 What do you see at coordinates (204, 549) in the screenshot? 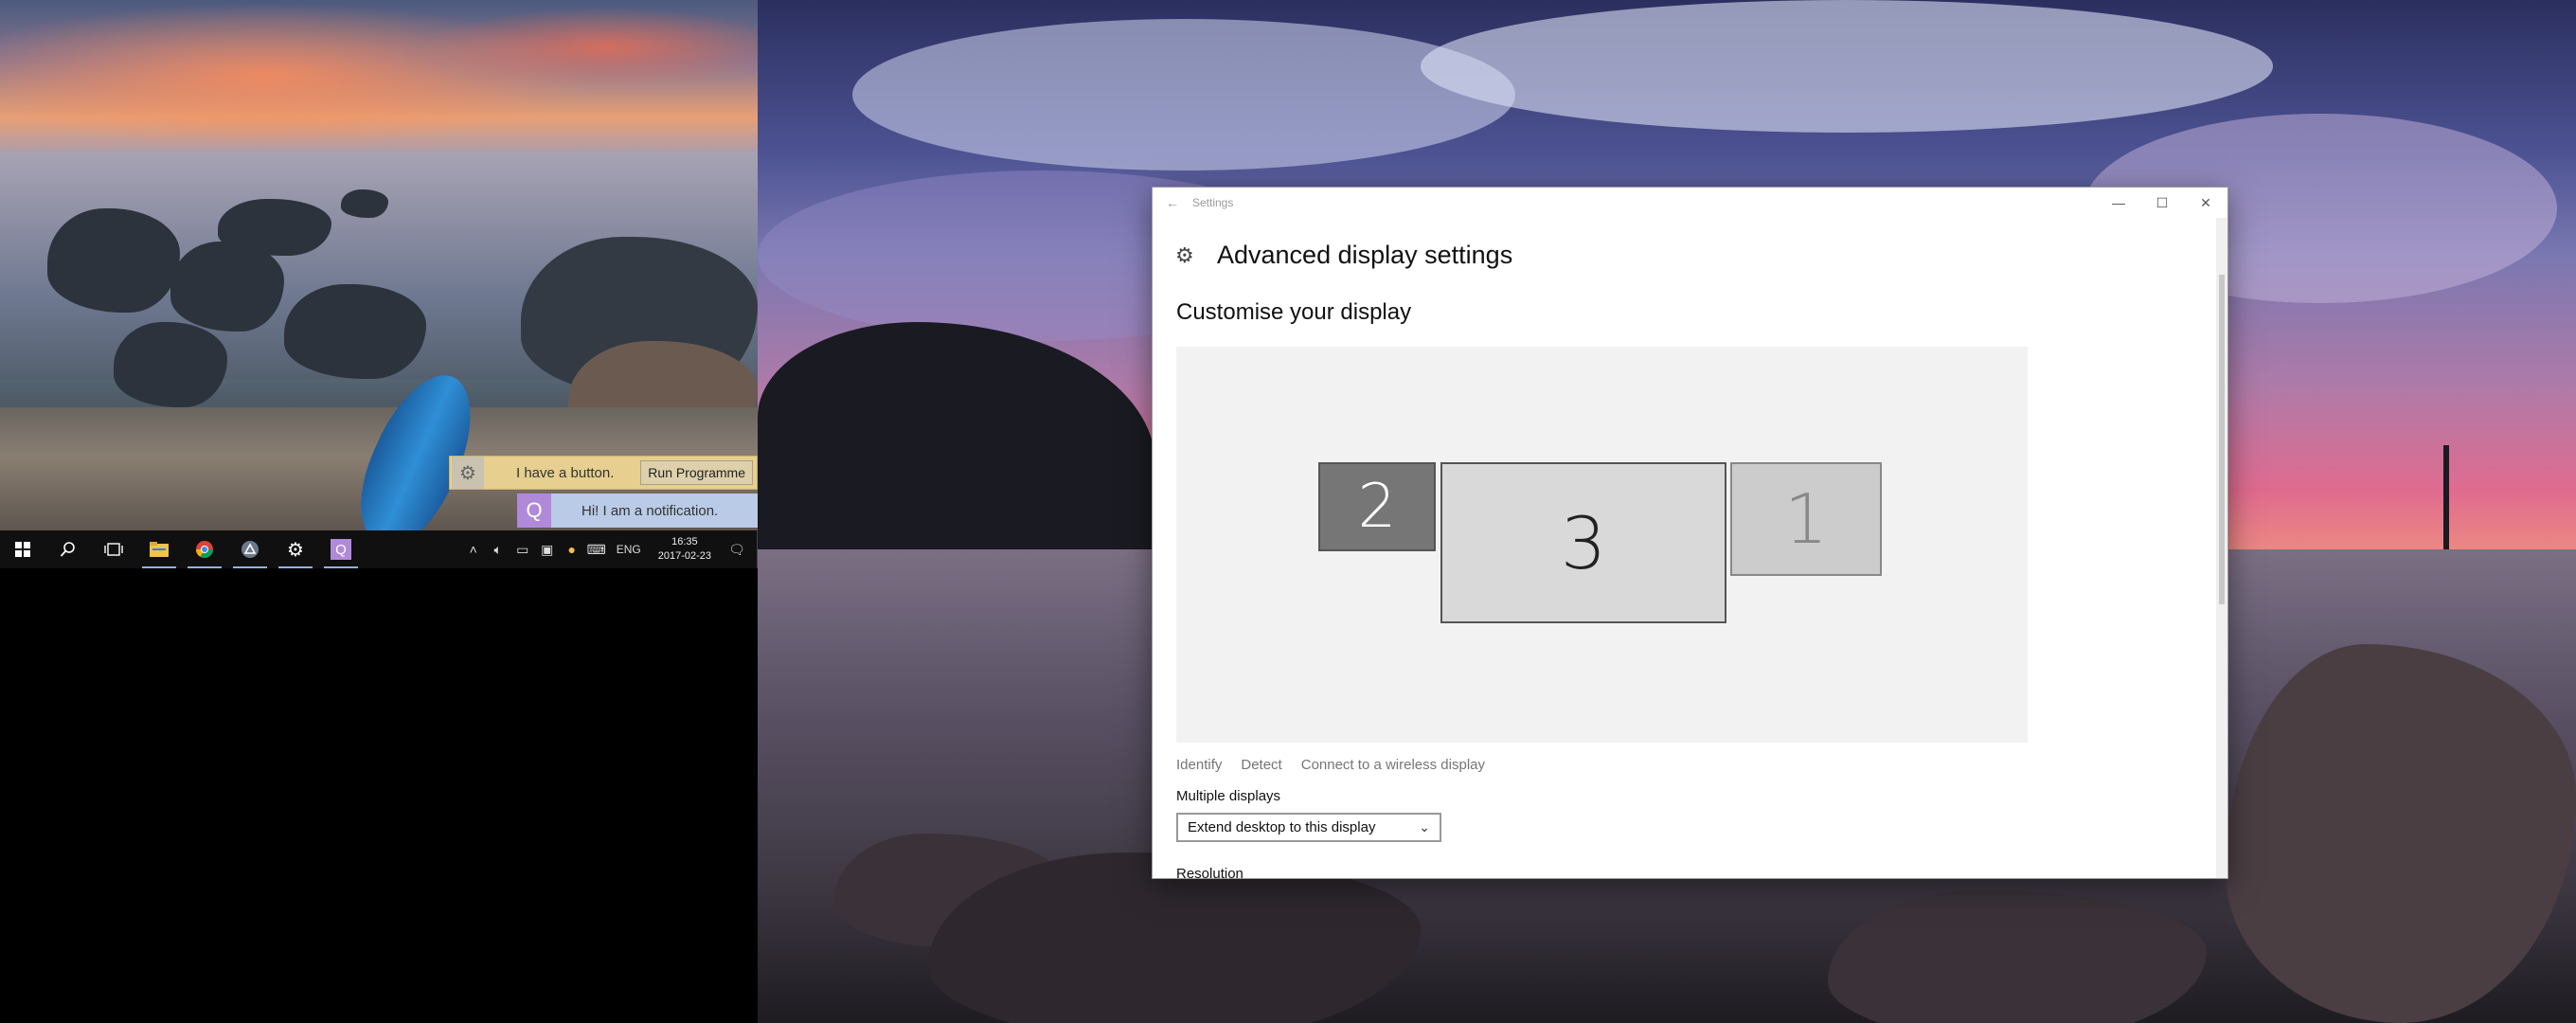
I see `chrome-icon` at bounding box center [204, 549].